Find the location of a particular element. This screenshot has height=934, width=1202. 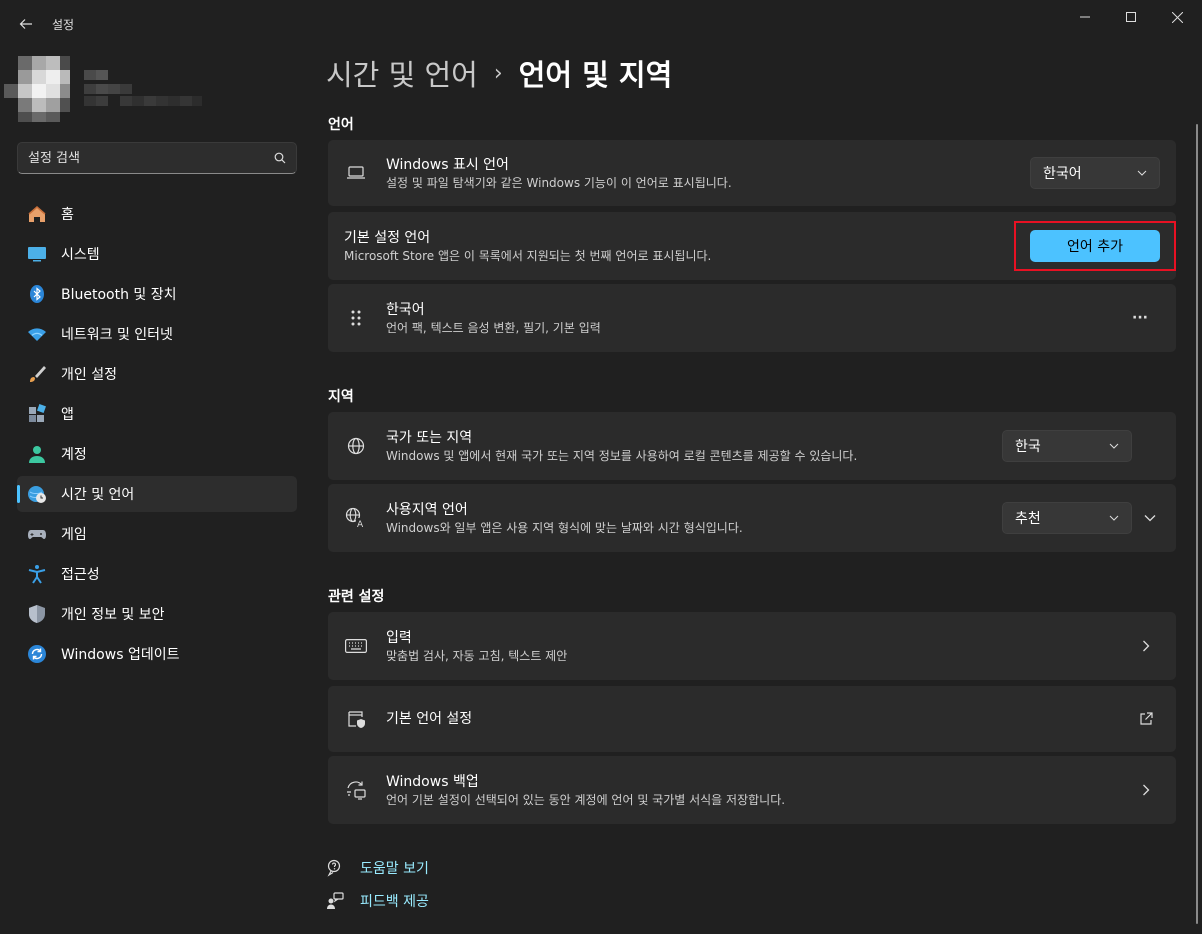

search-icon is located at coordinates (280, 158).